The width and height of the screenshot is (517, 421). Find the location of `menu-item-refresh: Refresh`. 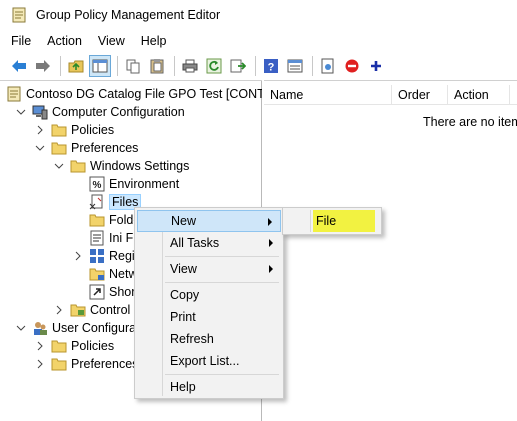

menu-item-refresh: Refresh is located at coordinates (209, 339).